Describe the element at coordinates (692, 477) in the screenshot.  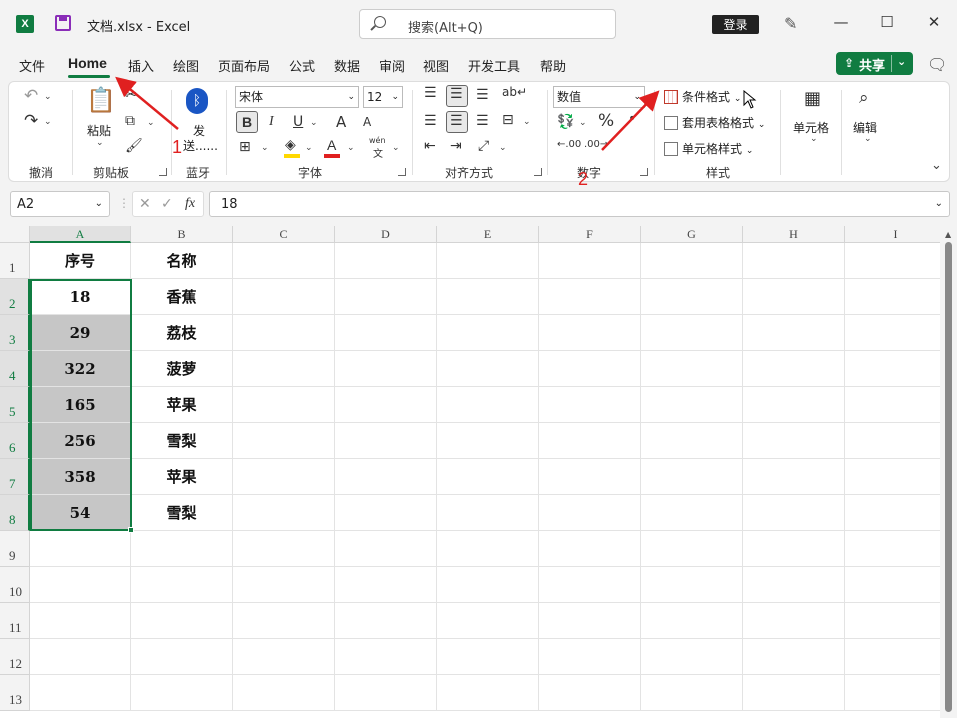
I see `cell-g7` at that location.